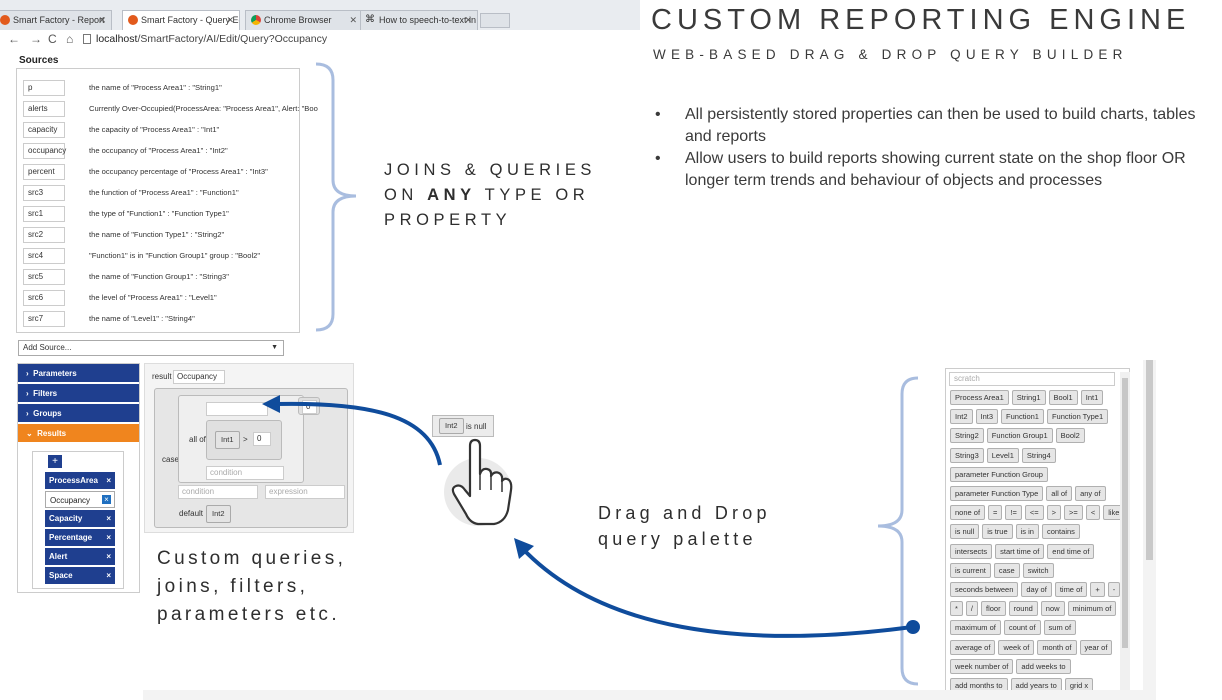 The width and height of the screenshot is (1222, 700). What do you see at coordinates (237, 409) in the screenshot?
I see `then-input` at bounding box center [237, 409].